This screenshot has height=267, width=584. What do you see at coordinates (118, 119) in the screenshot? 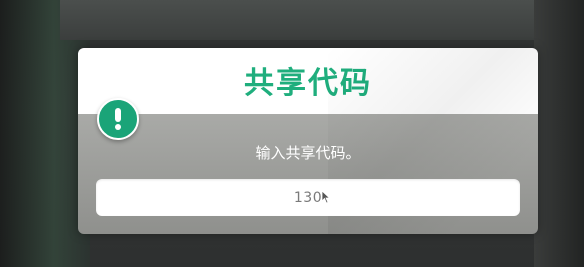
I see `exclamation-icon` at bounding box center [118, 119].